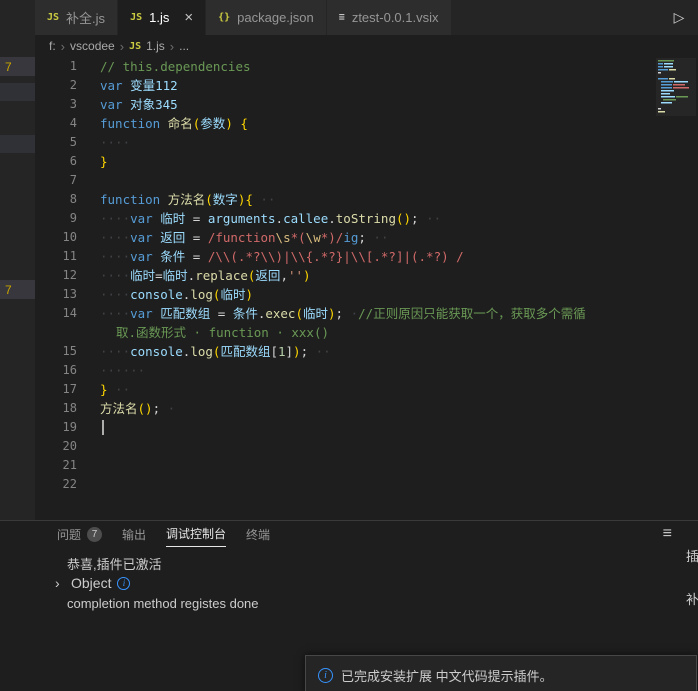 This screenshot has height=691, width=698. Describe the element at coordinates (188, 17) in the screenshot. I see `close-icon: ×` at that location.